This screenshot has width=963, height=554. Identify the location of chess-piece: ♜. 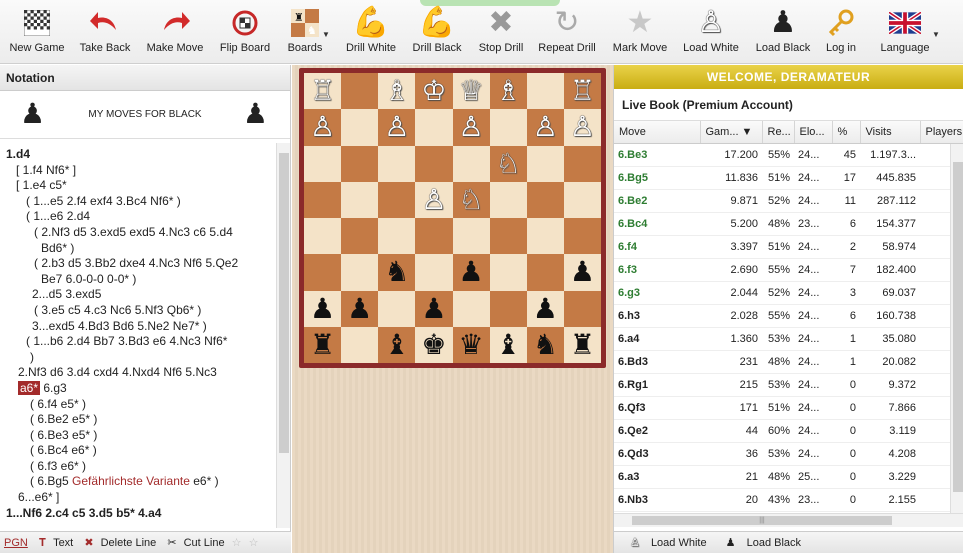
(322, 344).